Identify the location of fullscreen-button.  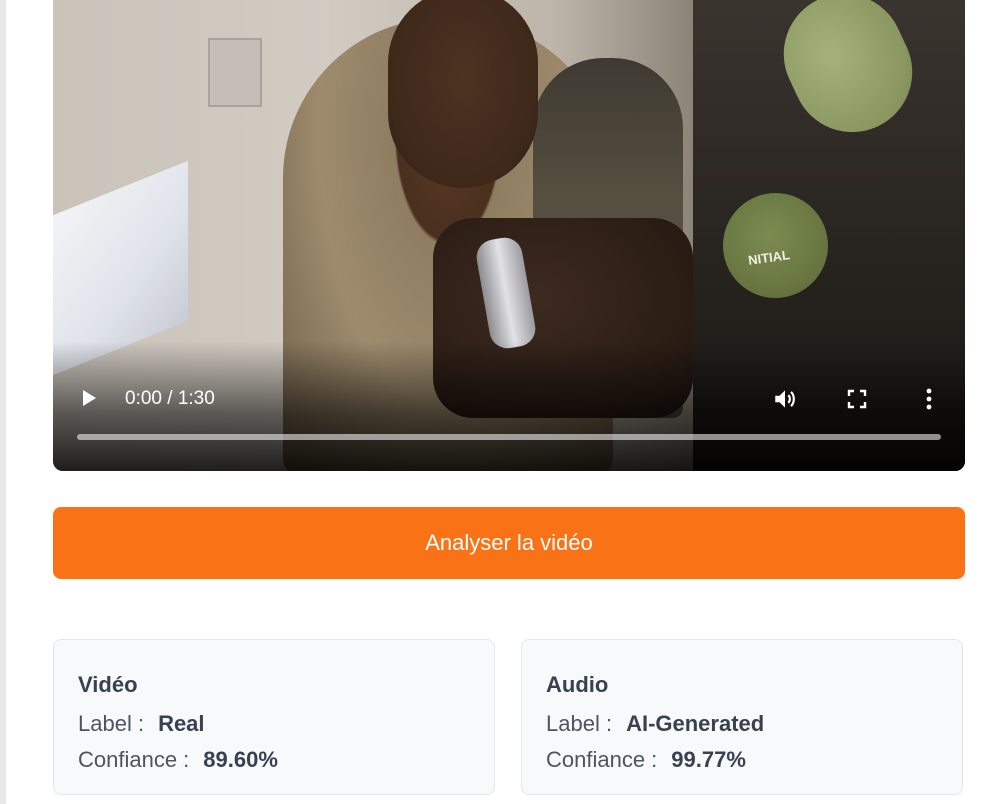
(857, 399).